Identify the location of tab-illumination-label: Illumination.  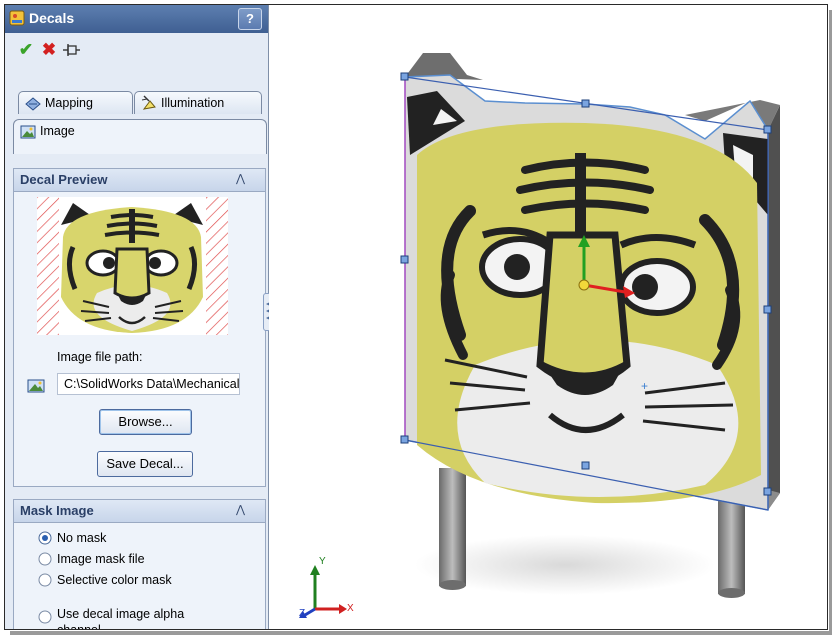
(193, 103).